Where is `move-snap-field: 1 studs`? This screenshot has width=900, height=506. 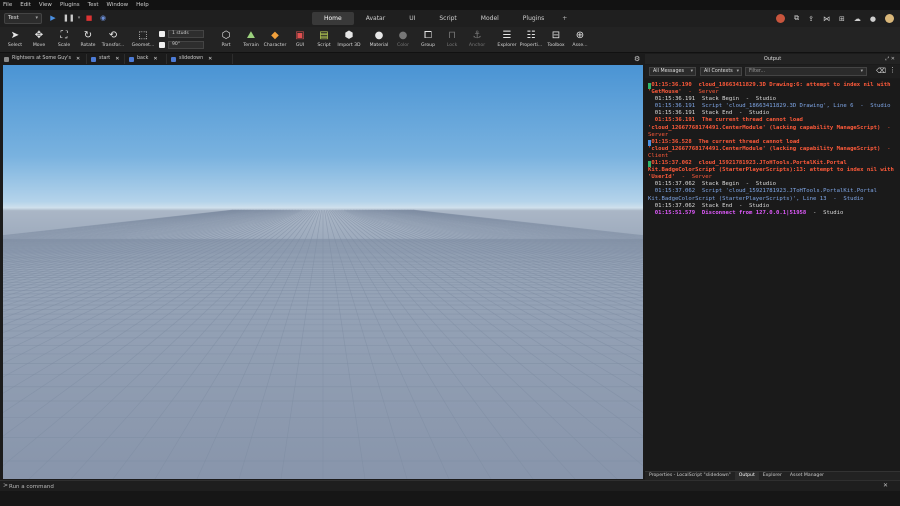
move-snap-field: 1 studs is located at coordinates (186, 34).